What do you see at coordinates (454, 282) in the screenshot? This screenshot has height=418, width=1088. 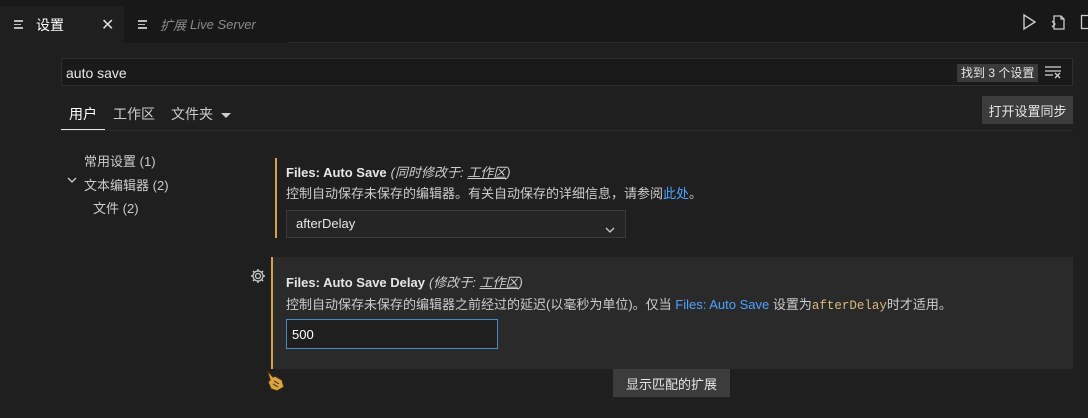 I see `modified-prefix: (修改于:` at bounding box center [454, 282].